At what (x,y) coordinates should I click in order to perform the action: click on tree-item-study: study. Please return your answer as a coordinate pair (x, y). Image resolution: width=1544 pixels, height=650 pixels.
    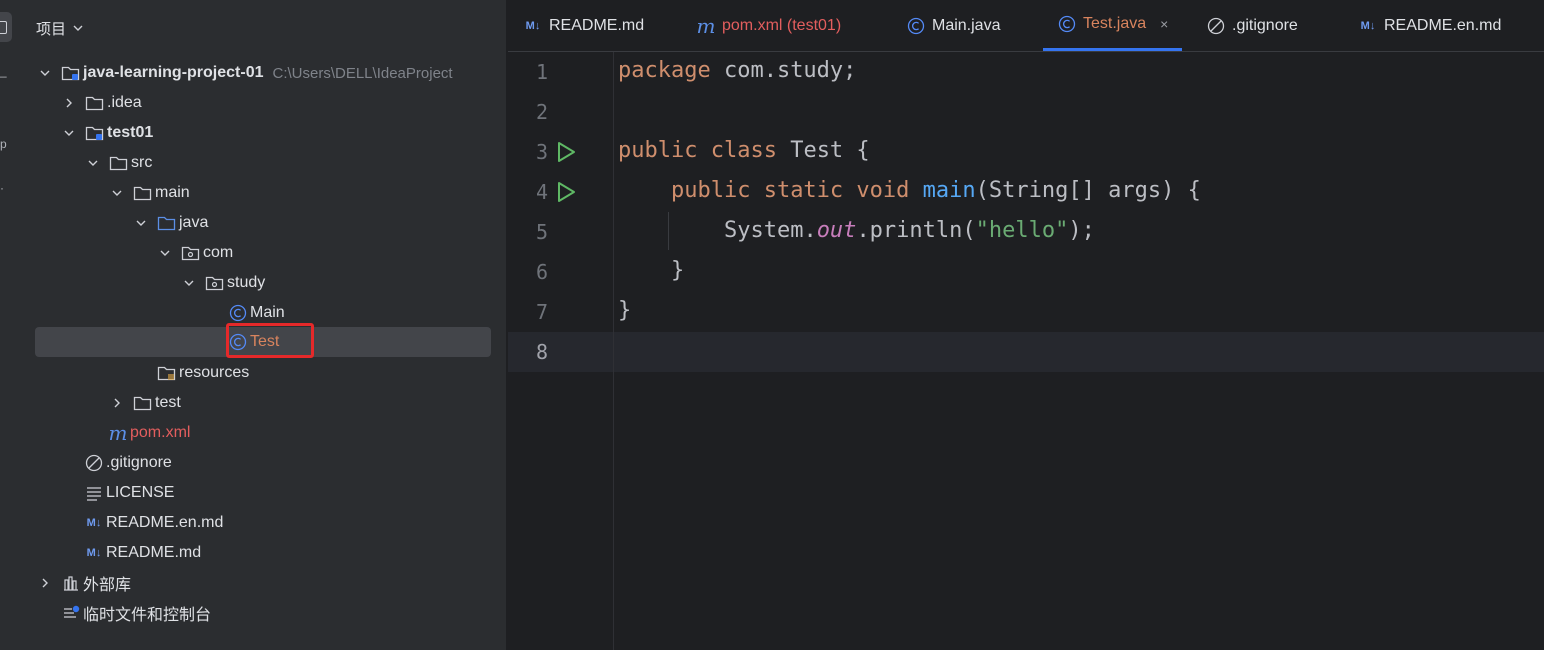
    Looking at the image, I should click on (142, 283).